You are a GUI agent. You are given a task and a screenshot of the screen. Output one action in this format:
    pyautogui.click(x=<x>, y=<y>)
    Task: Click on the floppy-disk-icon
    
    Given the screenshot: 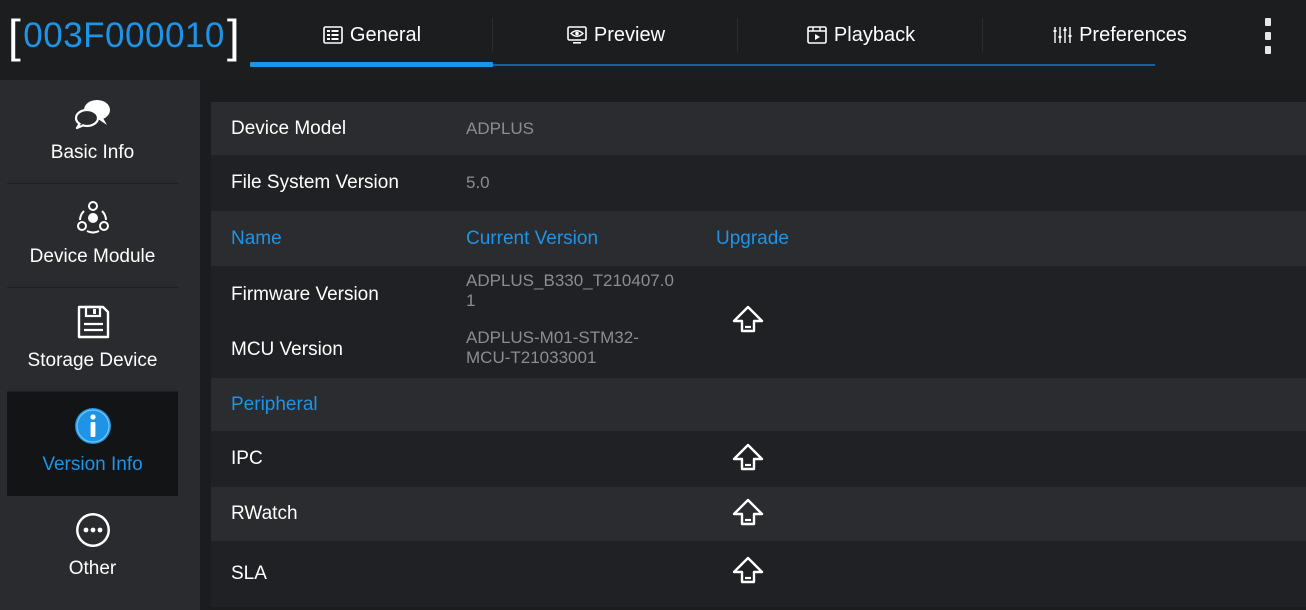 What is the action you would take?
    pyautogui.click(x=93, y=322)
    